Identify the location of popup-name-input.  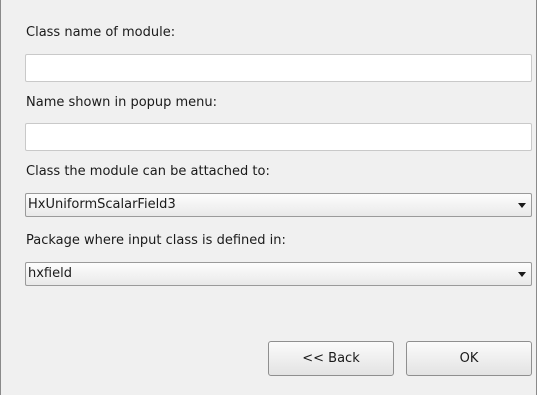
(278, 137).